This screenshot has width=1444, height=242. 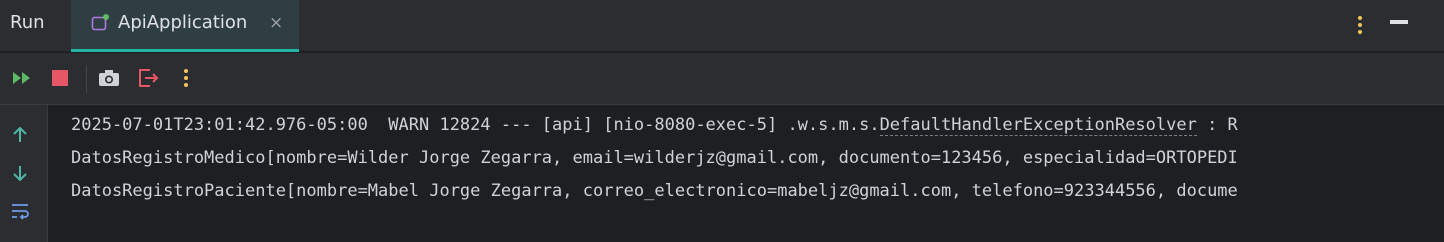 I want to click on soft-wrap-icon, so click(x=20, y=211).